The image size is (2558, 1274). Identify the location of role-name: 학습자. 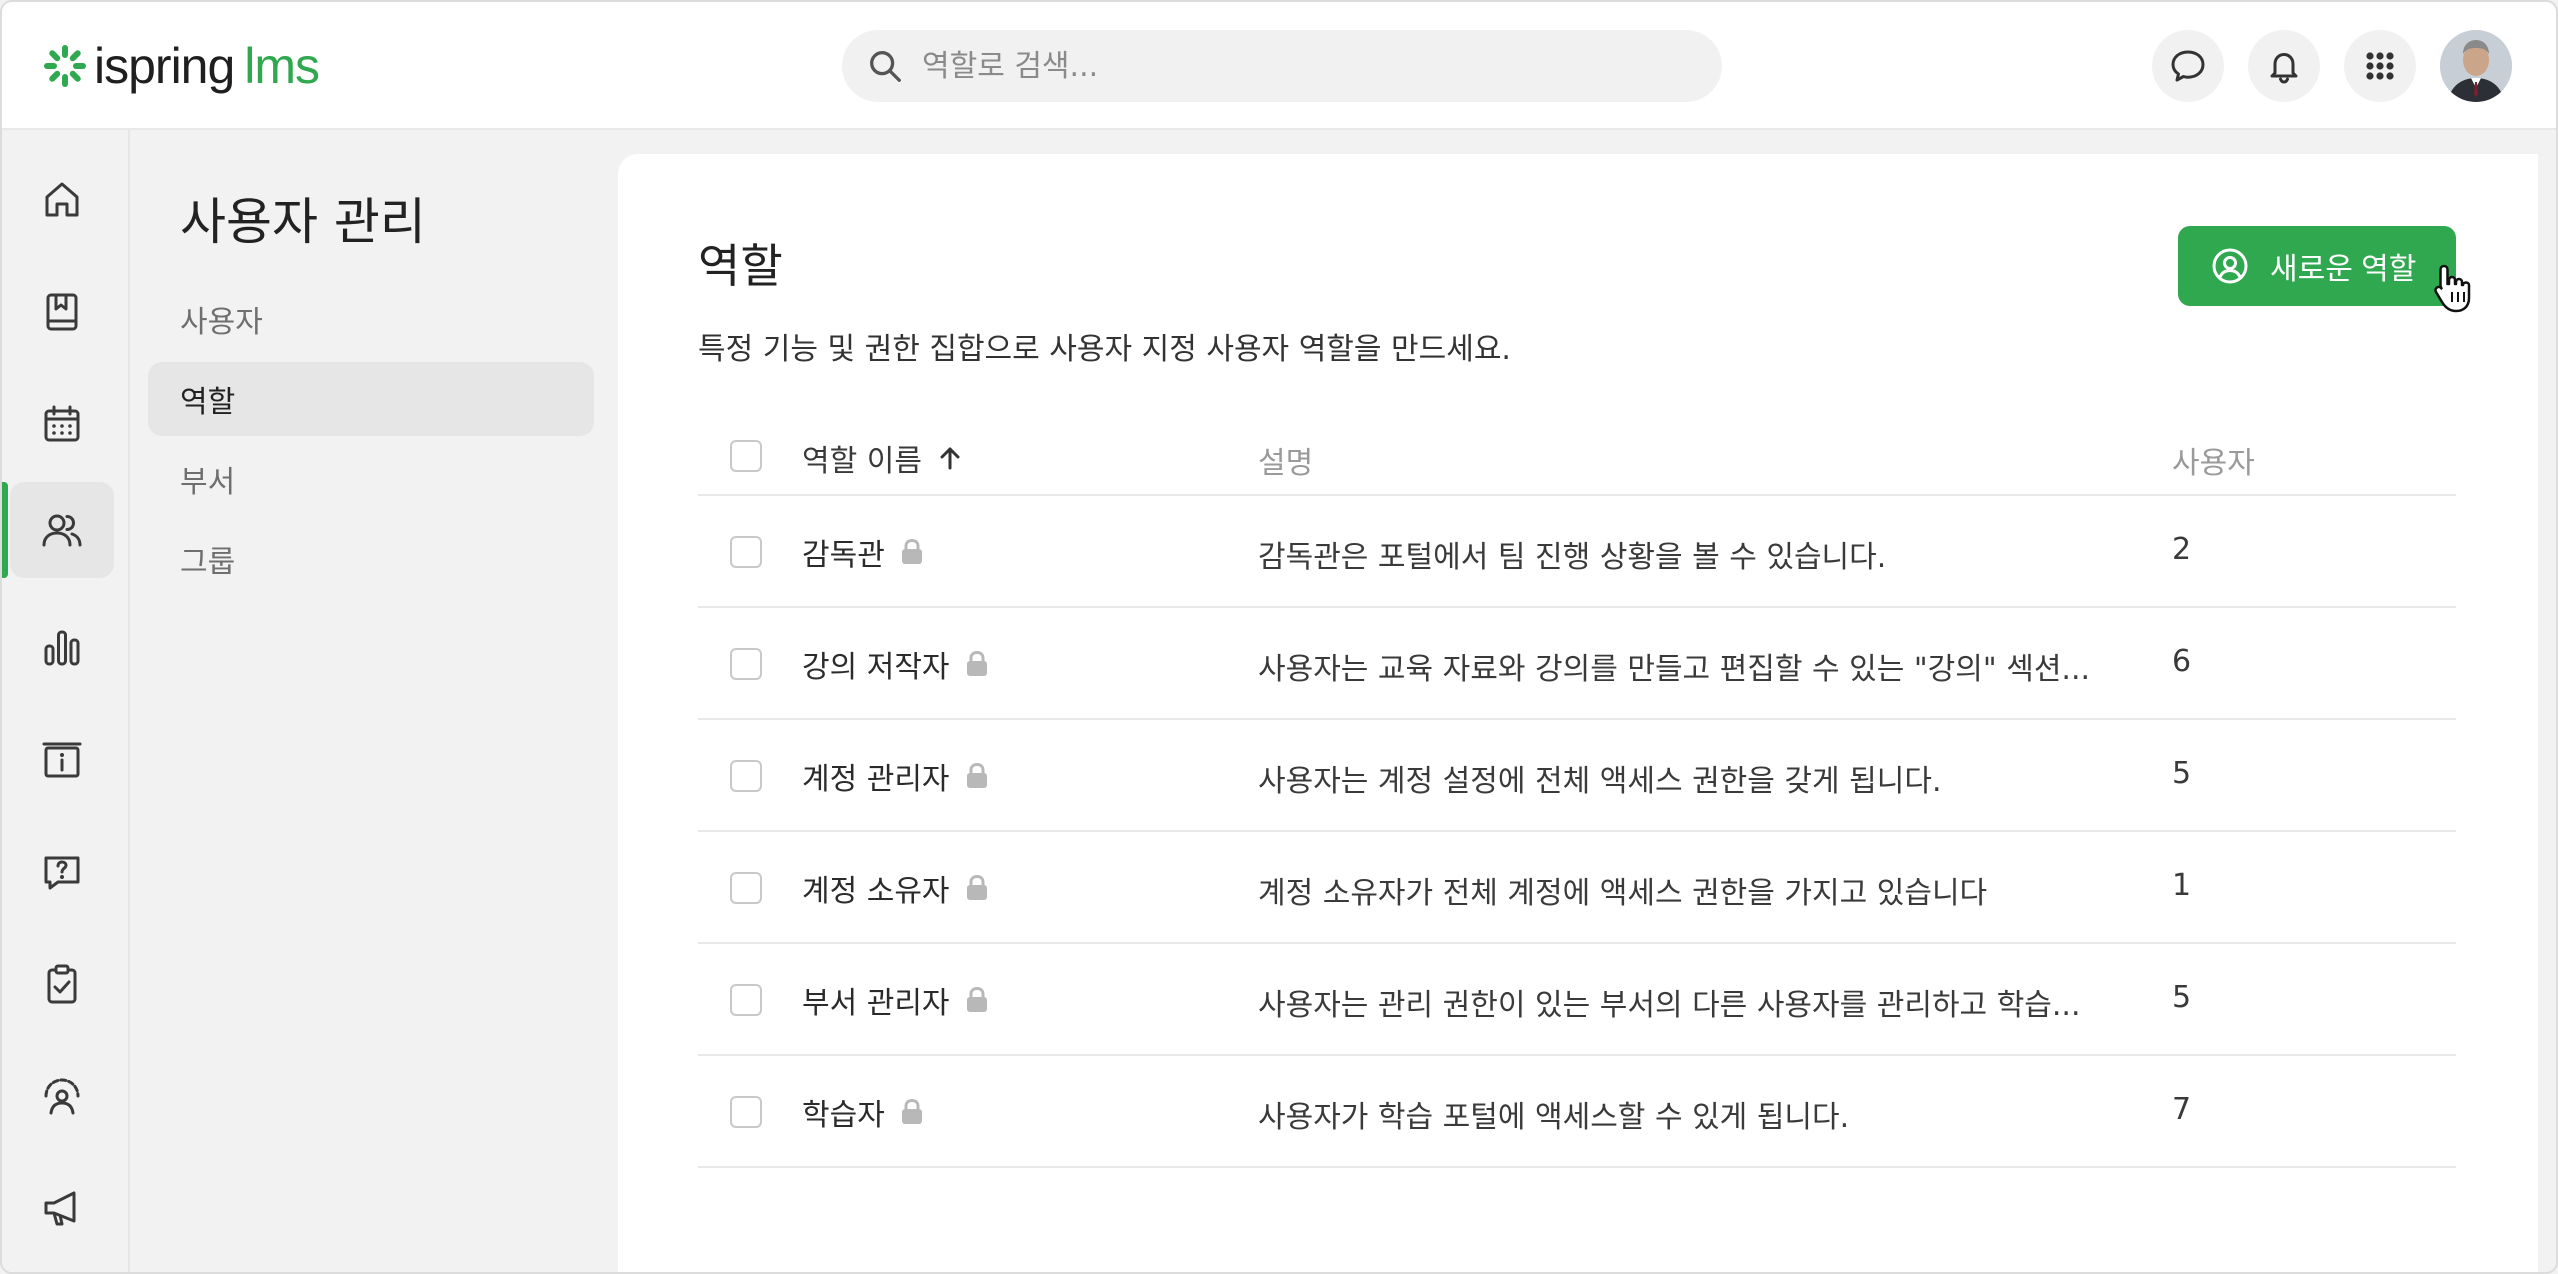
(863, 1112).